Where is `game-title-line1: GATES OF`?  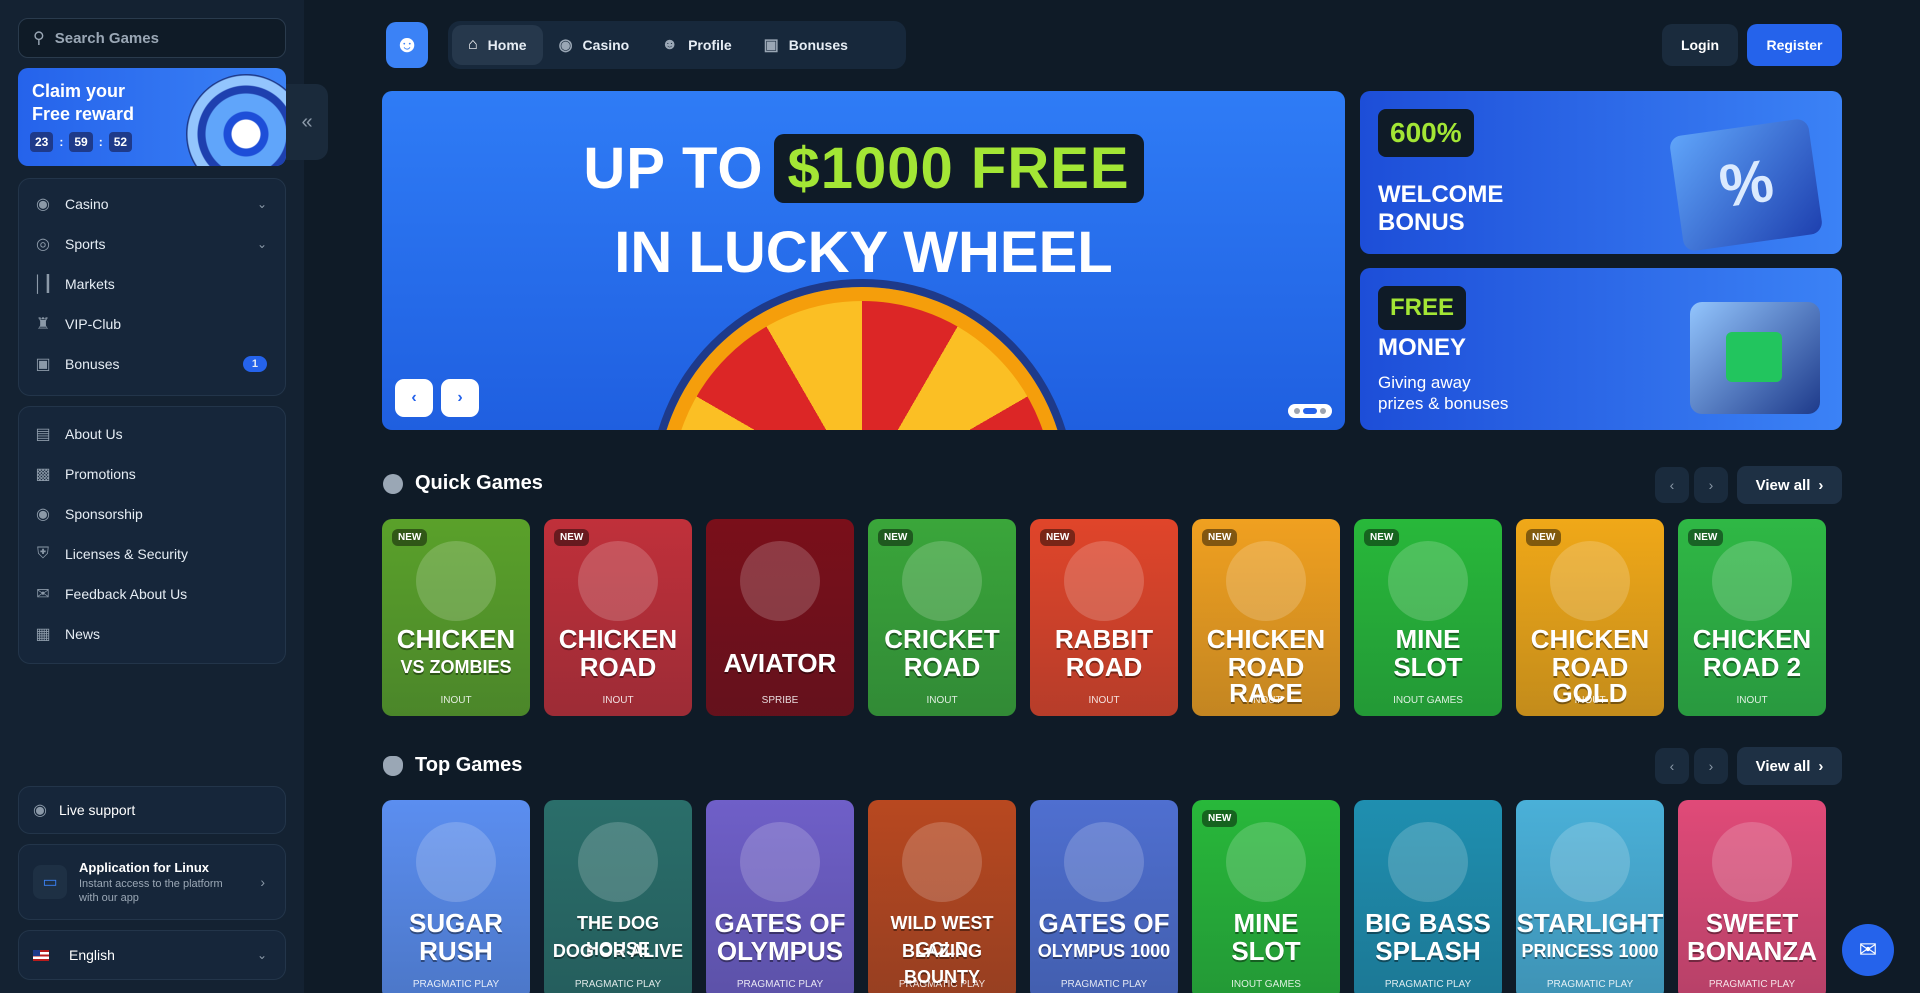 game-title-line1: GATES OF is located at coordinates (780, 923).